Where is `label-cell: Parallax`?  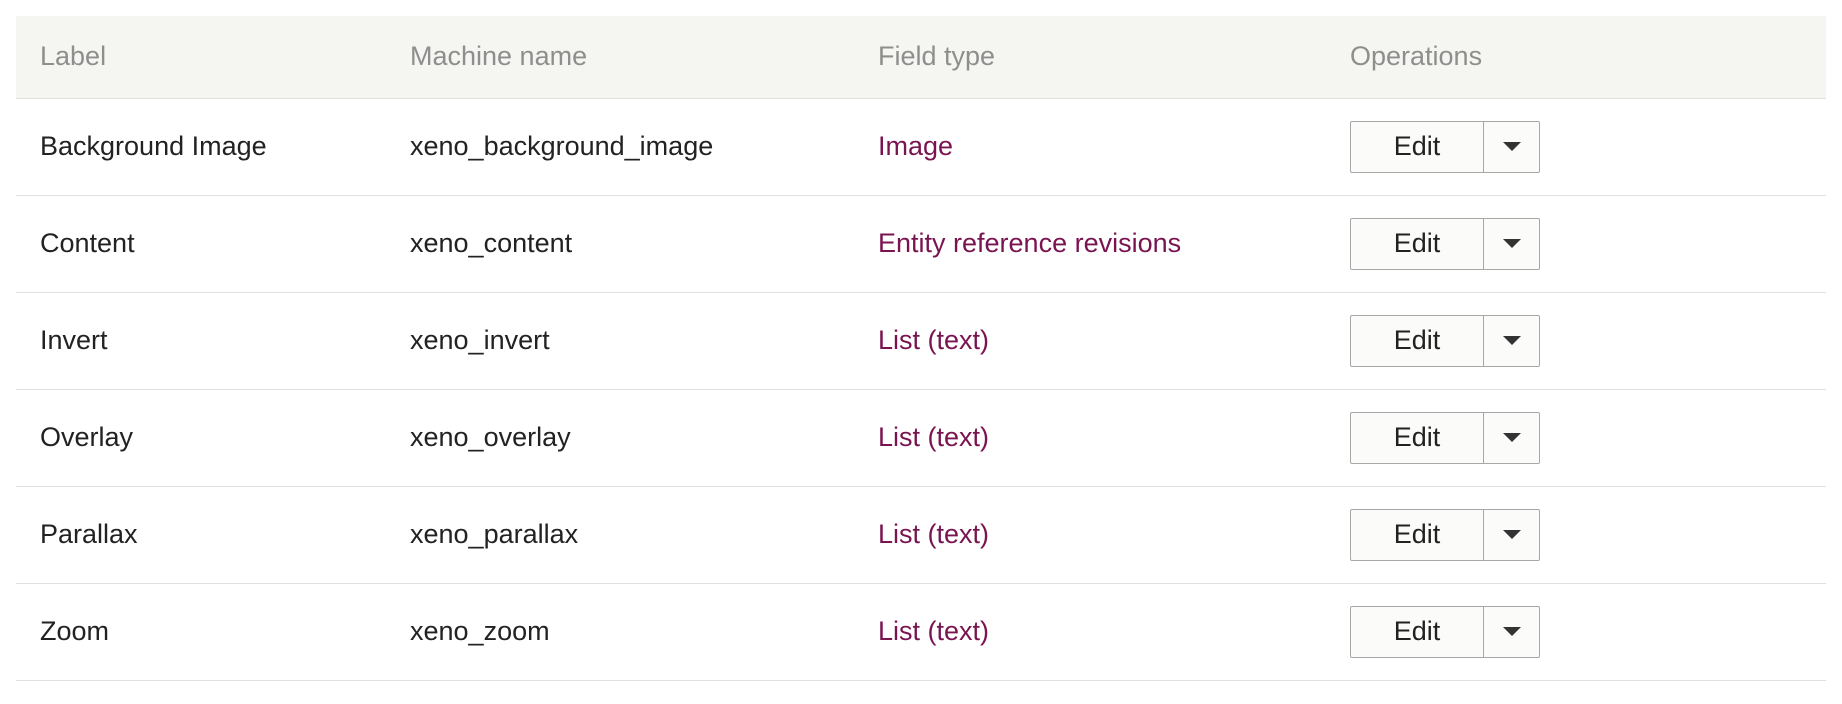
label-cell: Parallax is located at coordinates (201, 535).